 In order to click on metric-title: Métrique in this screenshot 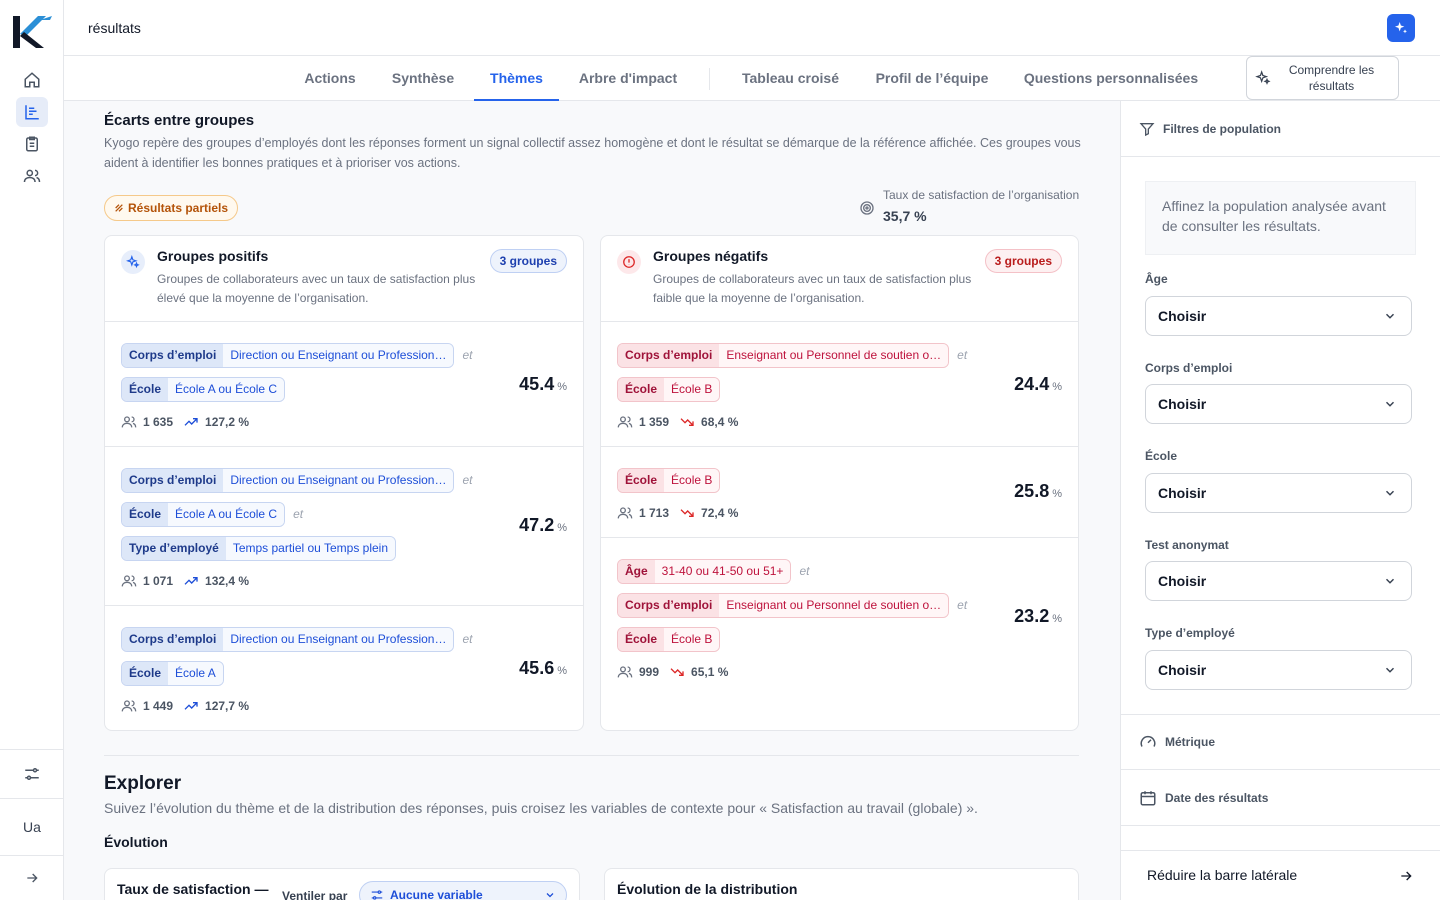, I will do `click(1190, 742)`.